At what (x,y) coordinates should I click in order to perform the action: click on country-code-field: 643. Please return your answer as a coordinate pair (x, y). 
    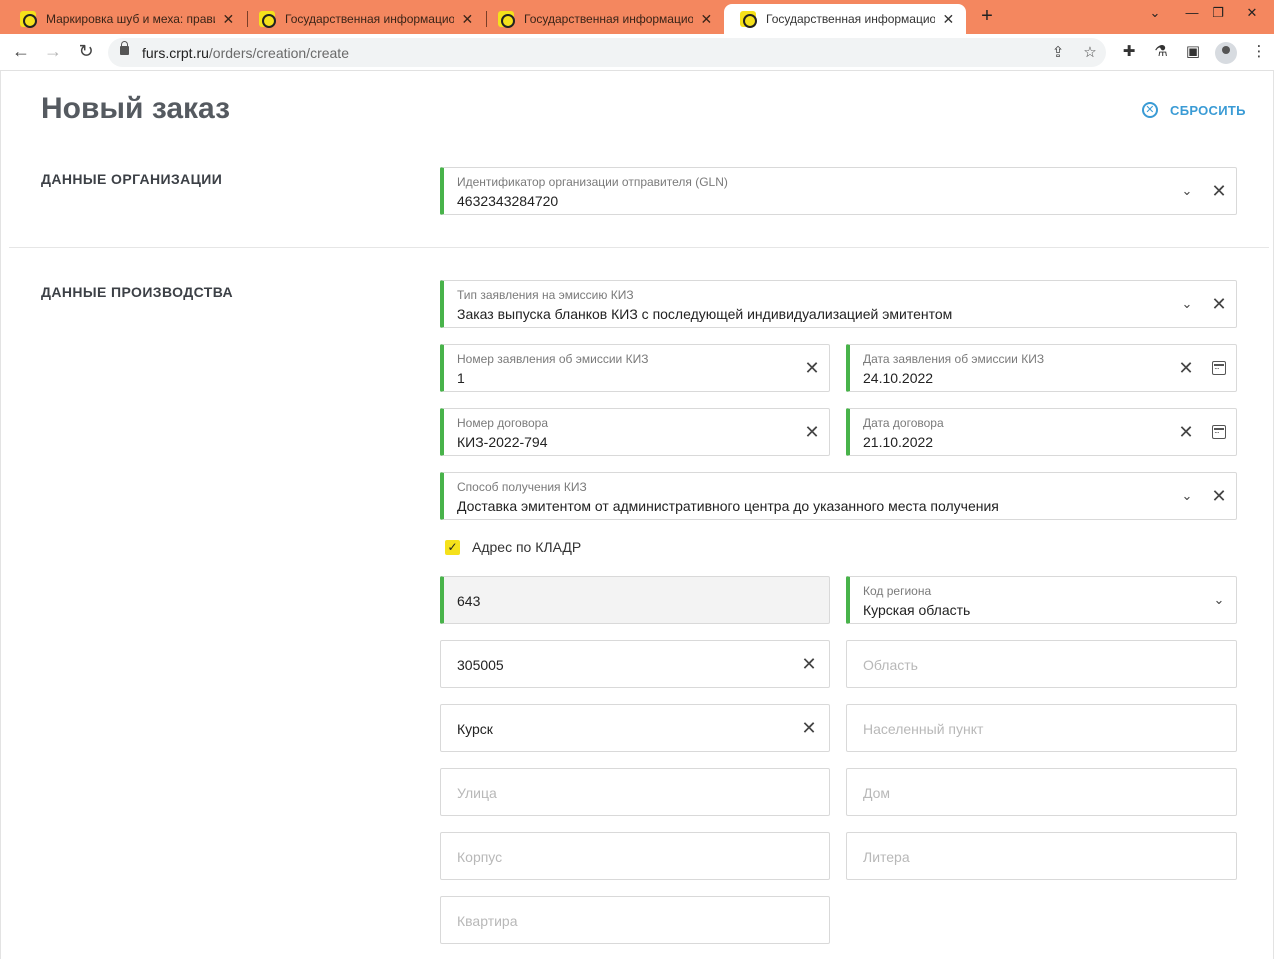
    Looking at the image, I should click on (635, 600).